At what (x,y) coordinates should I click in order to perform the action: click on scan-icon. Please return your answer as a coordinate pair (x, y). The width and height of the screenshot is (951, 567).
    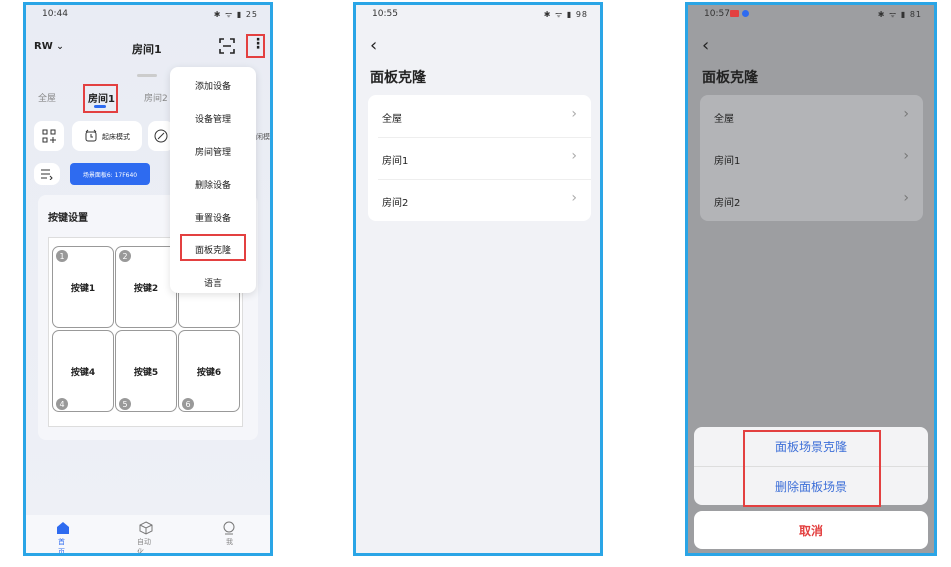
    Looking at the image, I should click on (227, 46).